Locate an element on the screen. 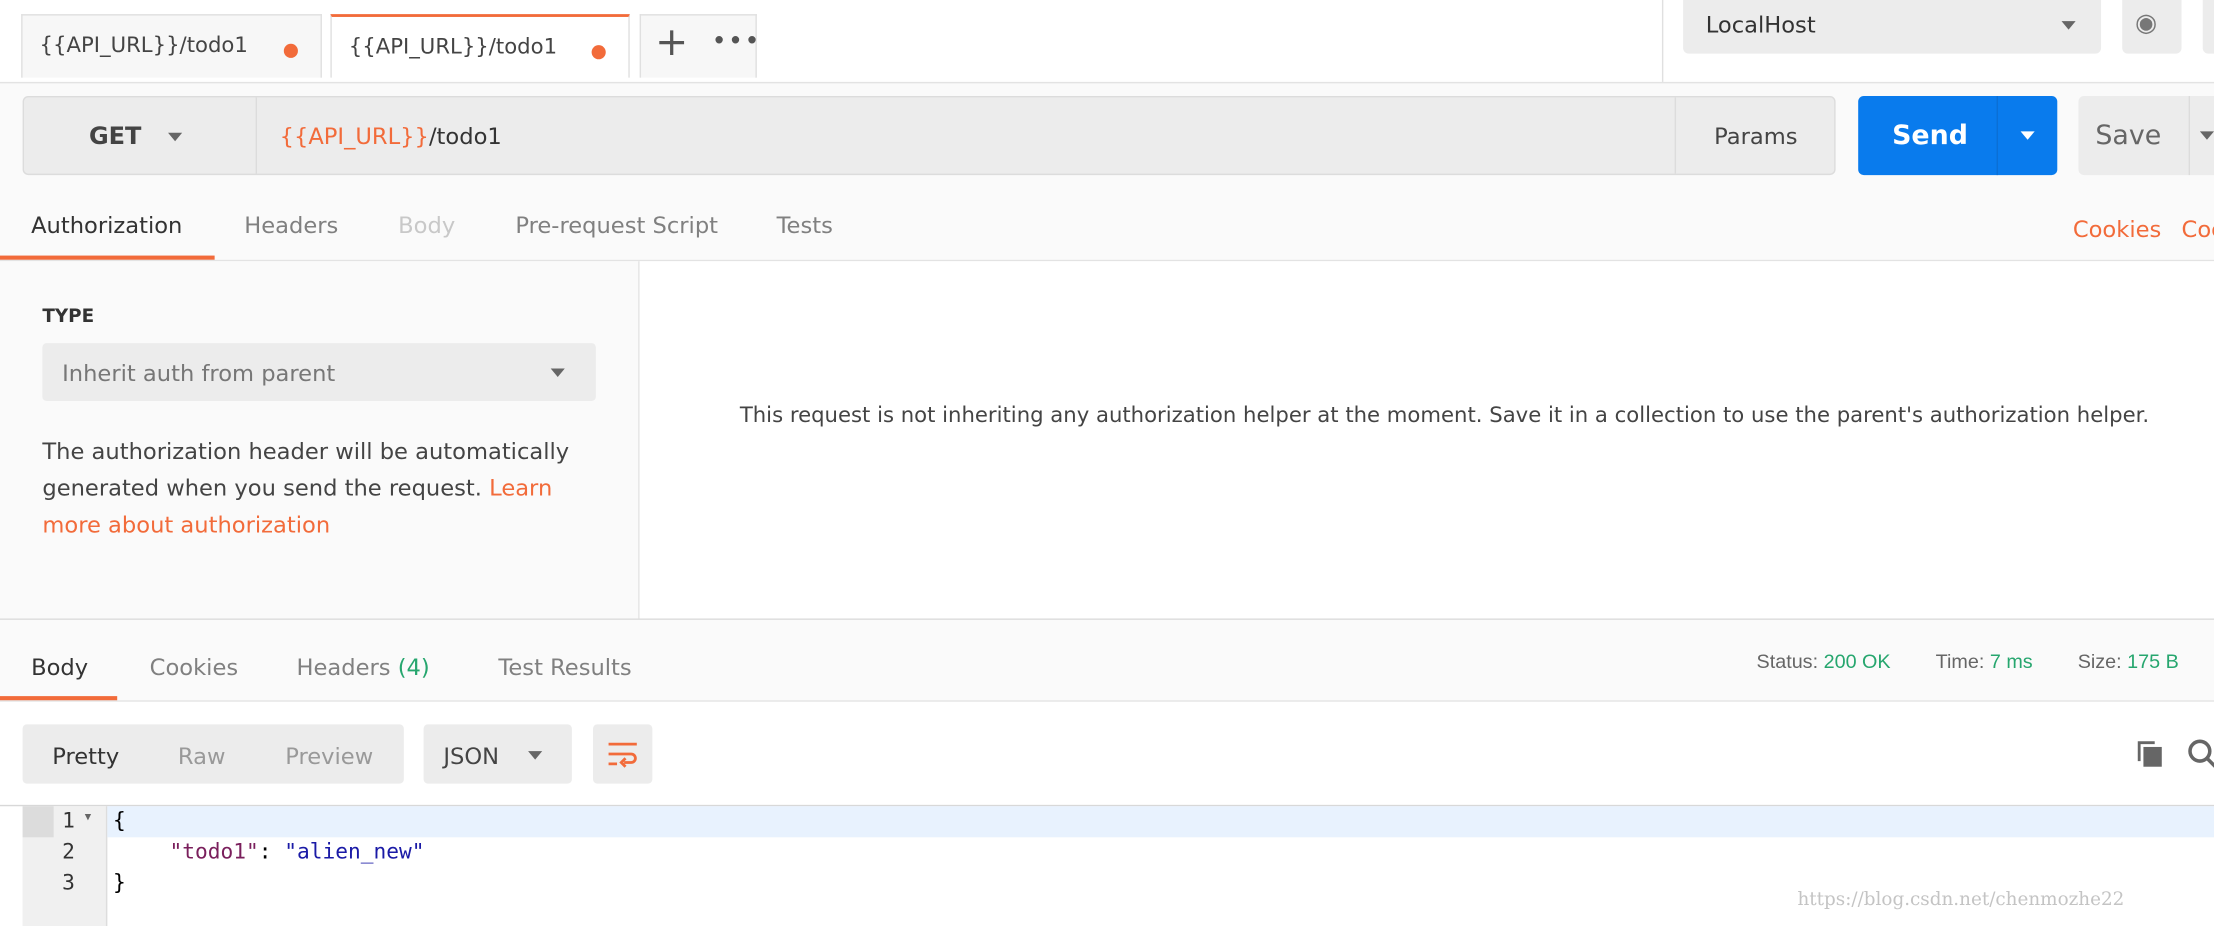 The height and width of the screenshot is (926, 2214). format-select: JSON is located at coordinates (497, 754).